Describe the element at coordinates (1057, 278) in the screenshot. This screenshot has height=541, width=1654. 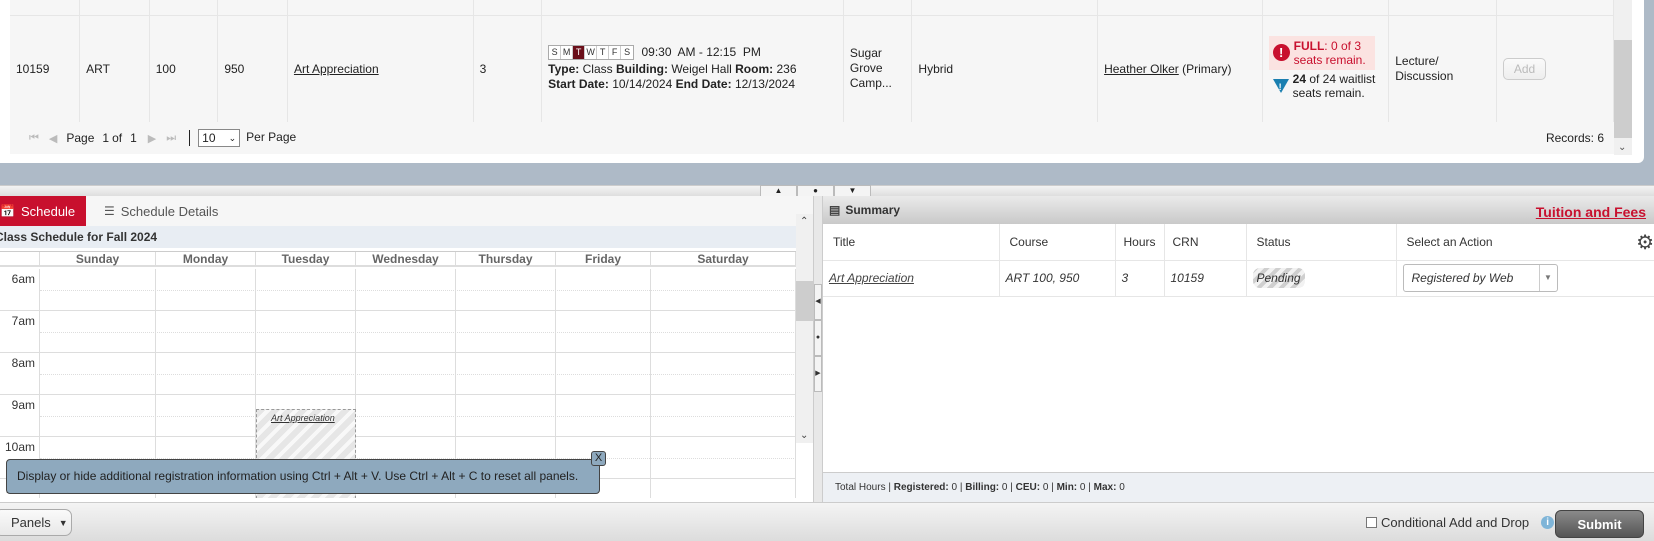
I see `summary-course-cell: ART 100, 950` at that location.